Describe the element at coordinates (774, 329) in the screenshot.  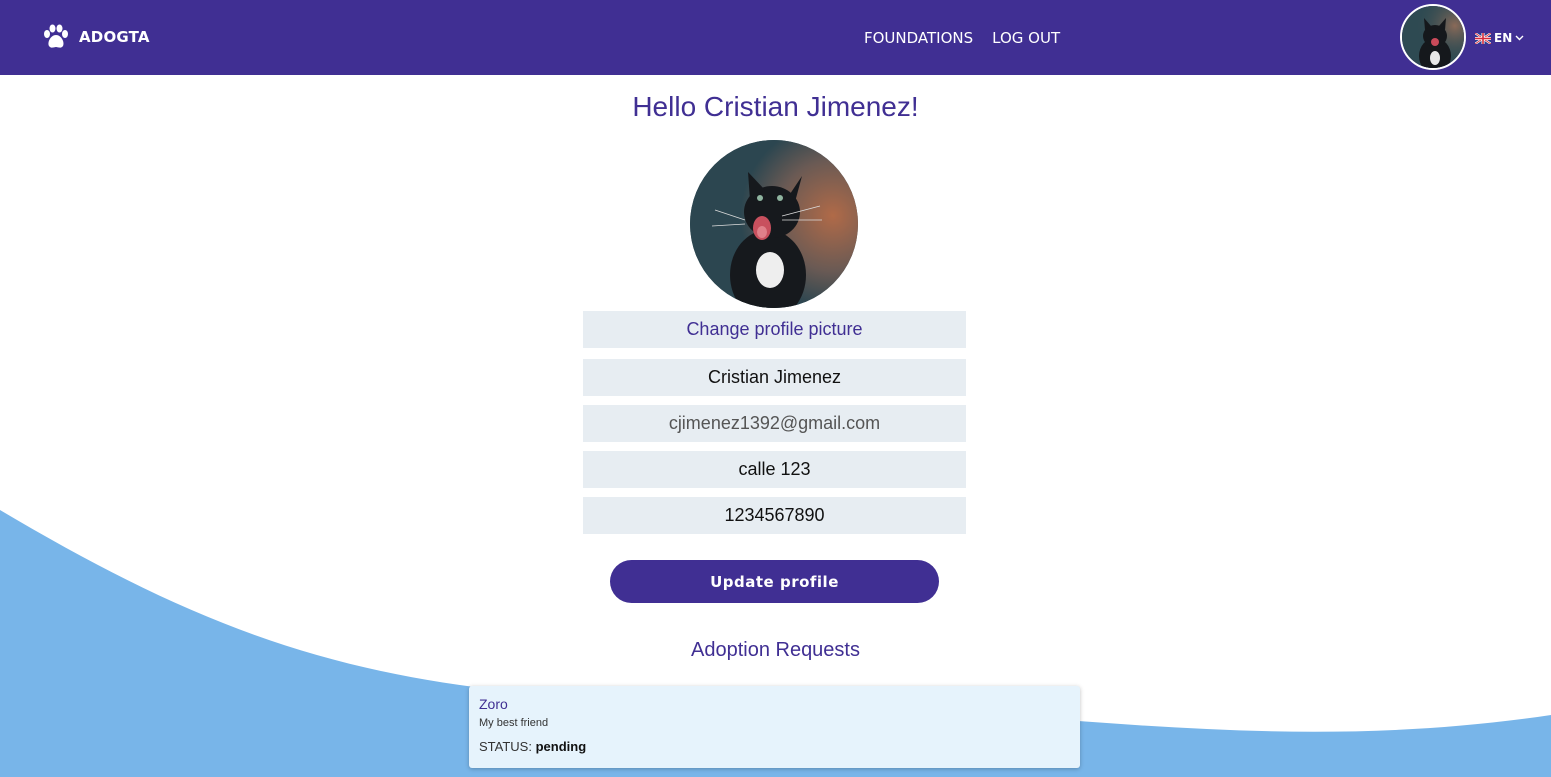
I see `change-profile-picture-button: Change profile picture` at that location.